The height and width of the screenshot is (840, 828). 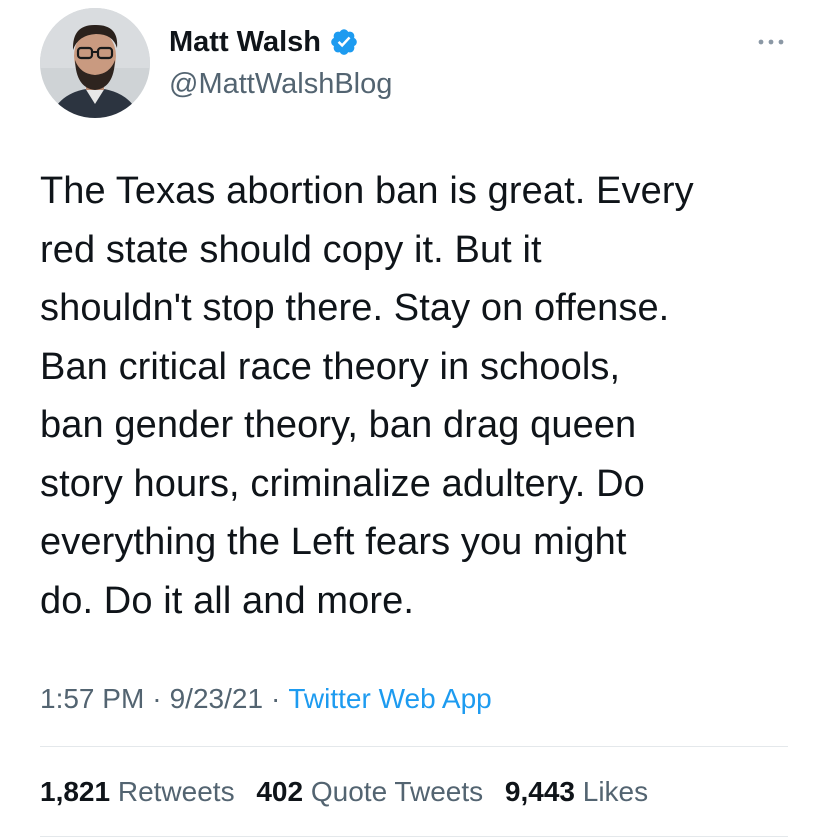 I want to click on retweets-count: 1,821, so click(x=75, y=791).